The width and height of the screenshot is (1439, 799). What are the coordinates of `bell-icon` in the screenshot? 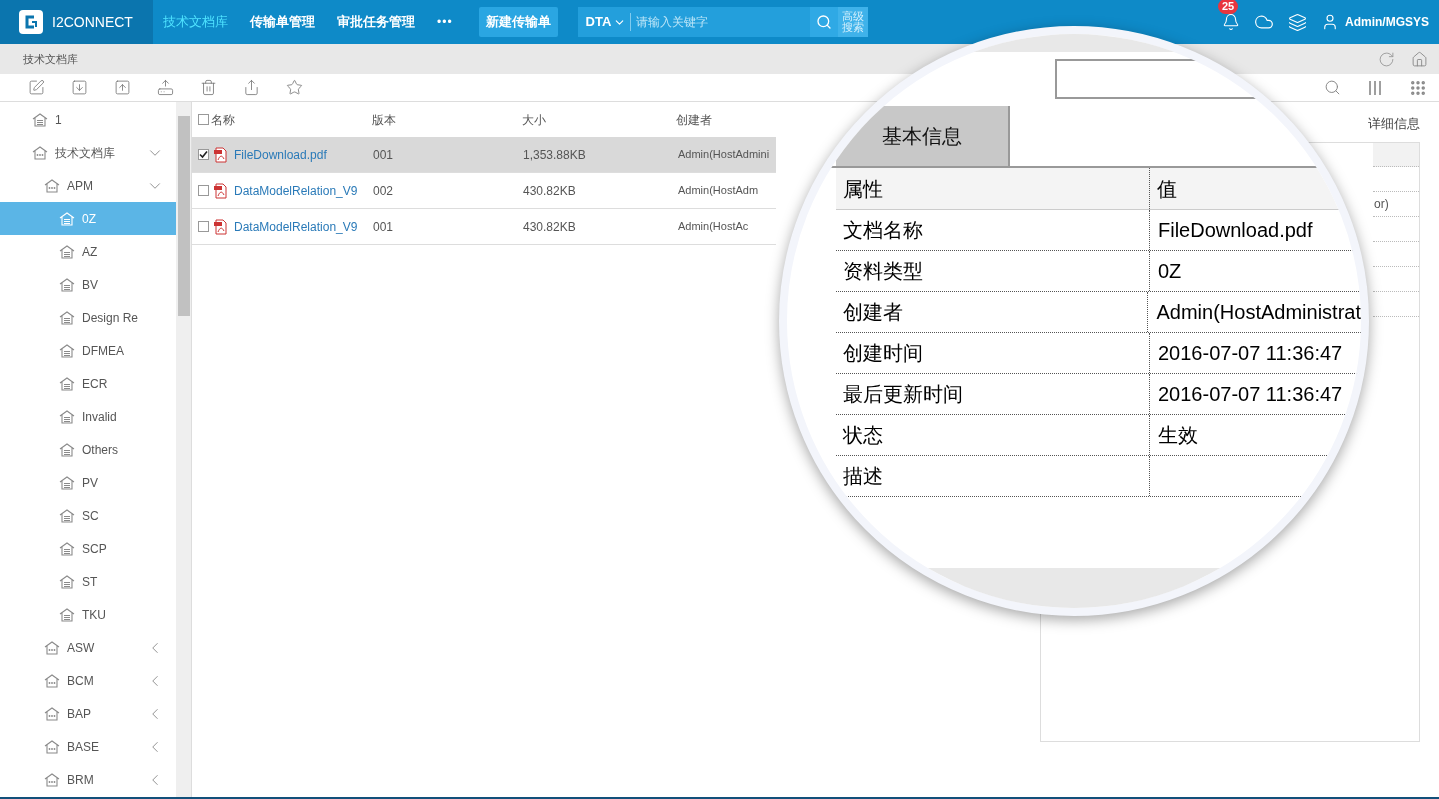 It's located at (1231, 22).